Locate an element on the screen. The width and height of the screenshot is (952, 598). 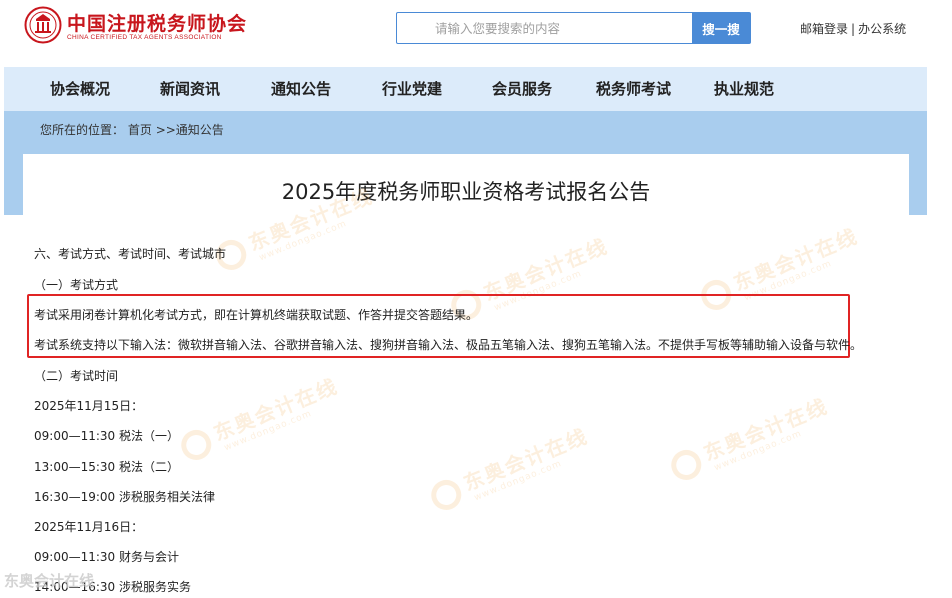
top-links: 邮箱登录 | 办公系统 is located at coordinates (853, 28).